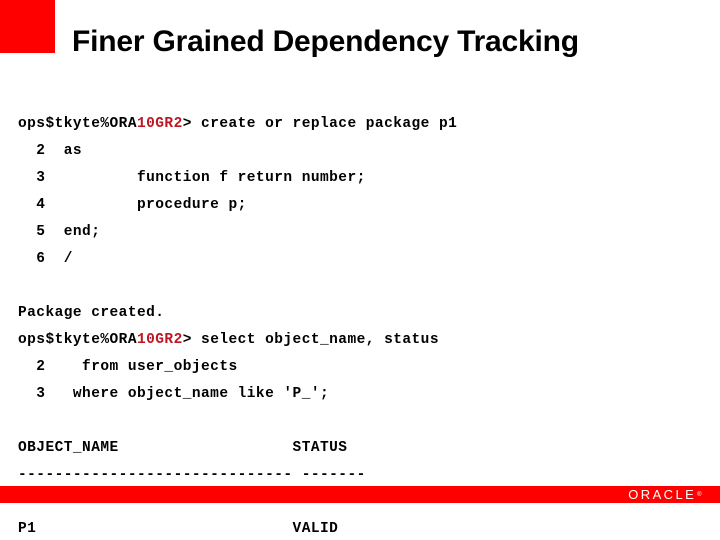  Describe the element at coordinates (174, 394) in the screenshot. I see `terminal-text: 3 where object_name like 'P_';` at that location.